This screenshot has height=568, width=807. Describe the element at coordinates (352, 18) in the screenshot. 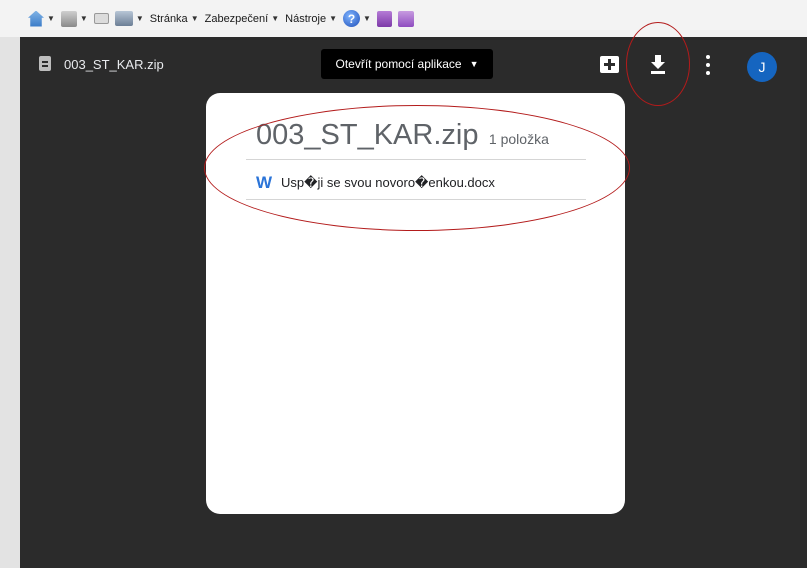

I see `help-icon: ?` at that location.